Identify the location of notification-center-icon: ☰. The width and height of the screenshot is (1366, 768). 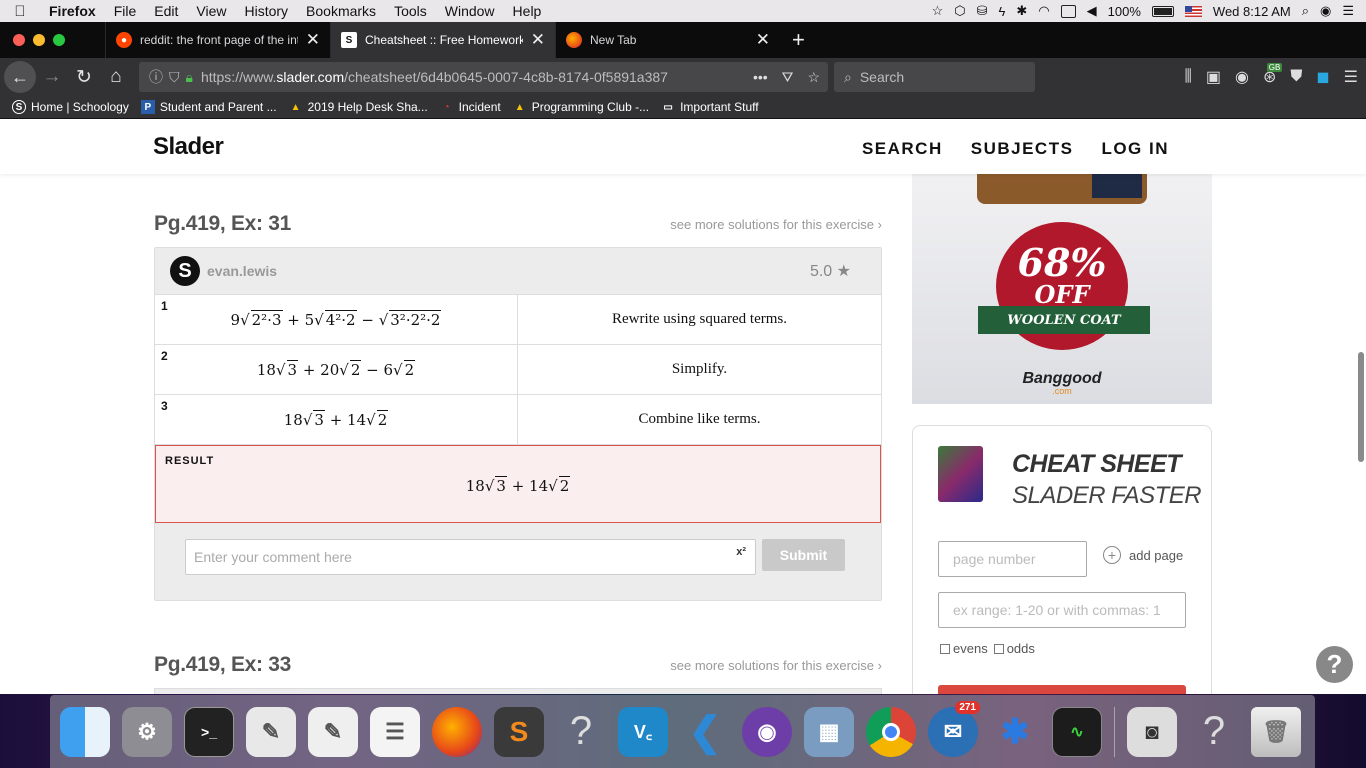
(1348, 11).